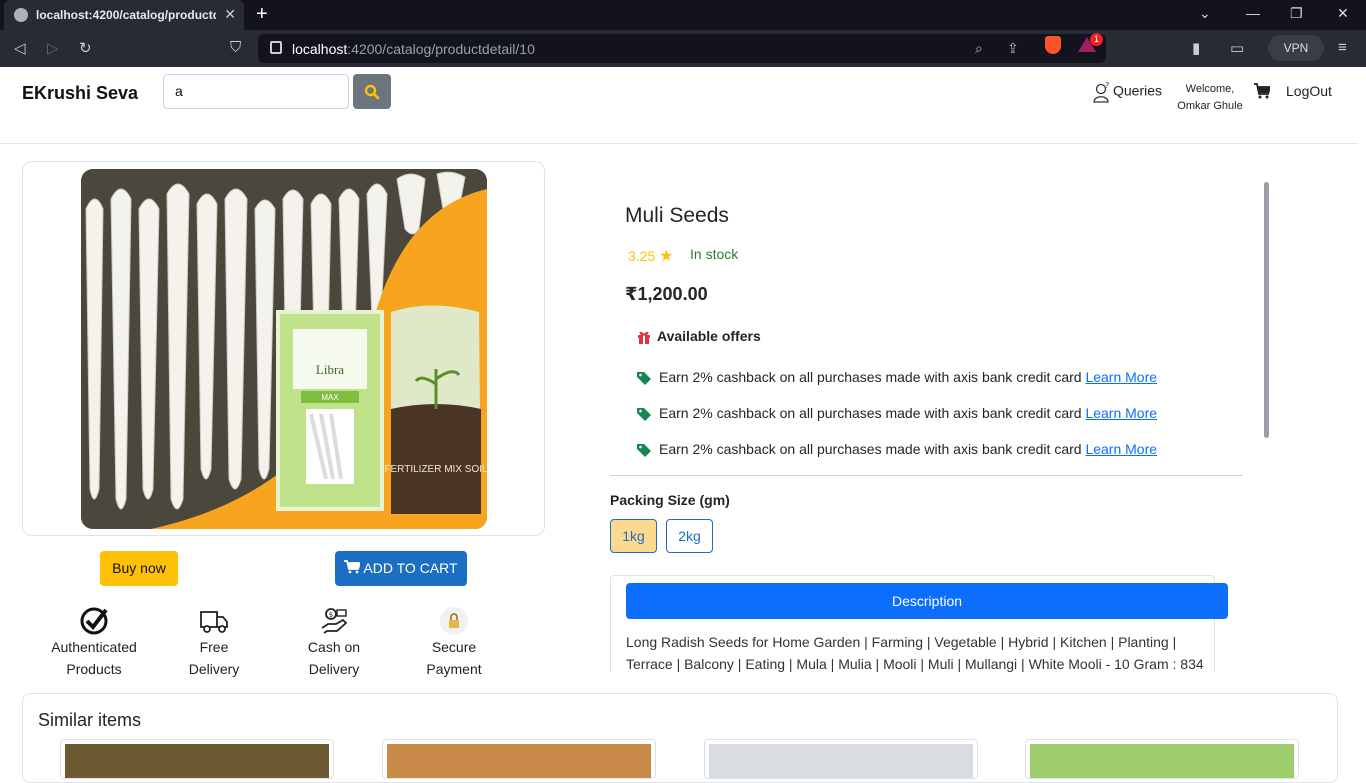 The width and height of the screenshot is (1366, 783). I want to click on feature-line: Secure, so click(454, 647).